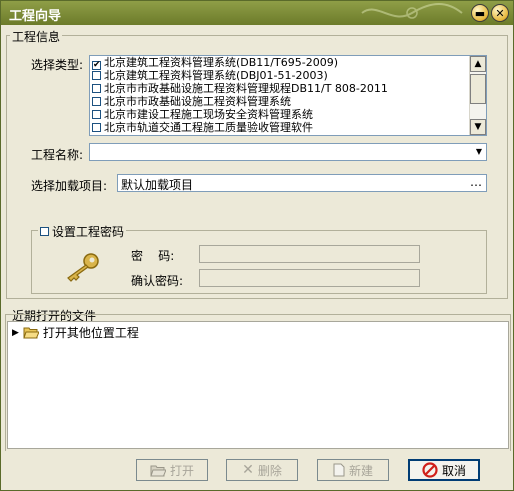  I want to click on new-button: 新建, so click(353, 470).